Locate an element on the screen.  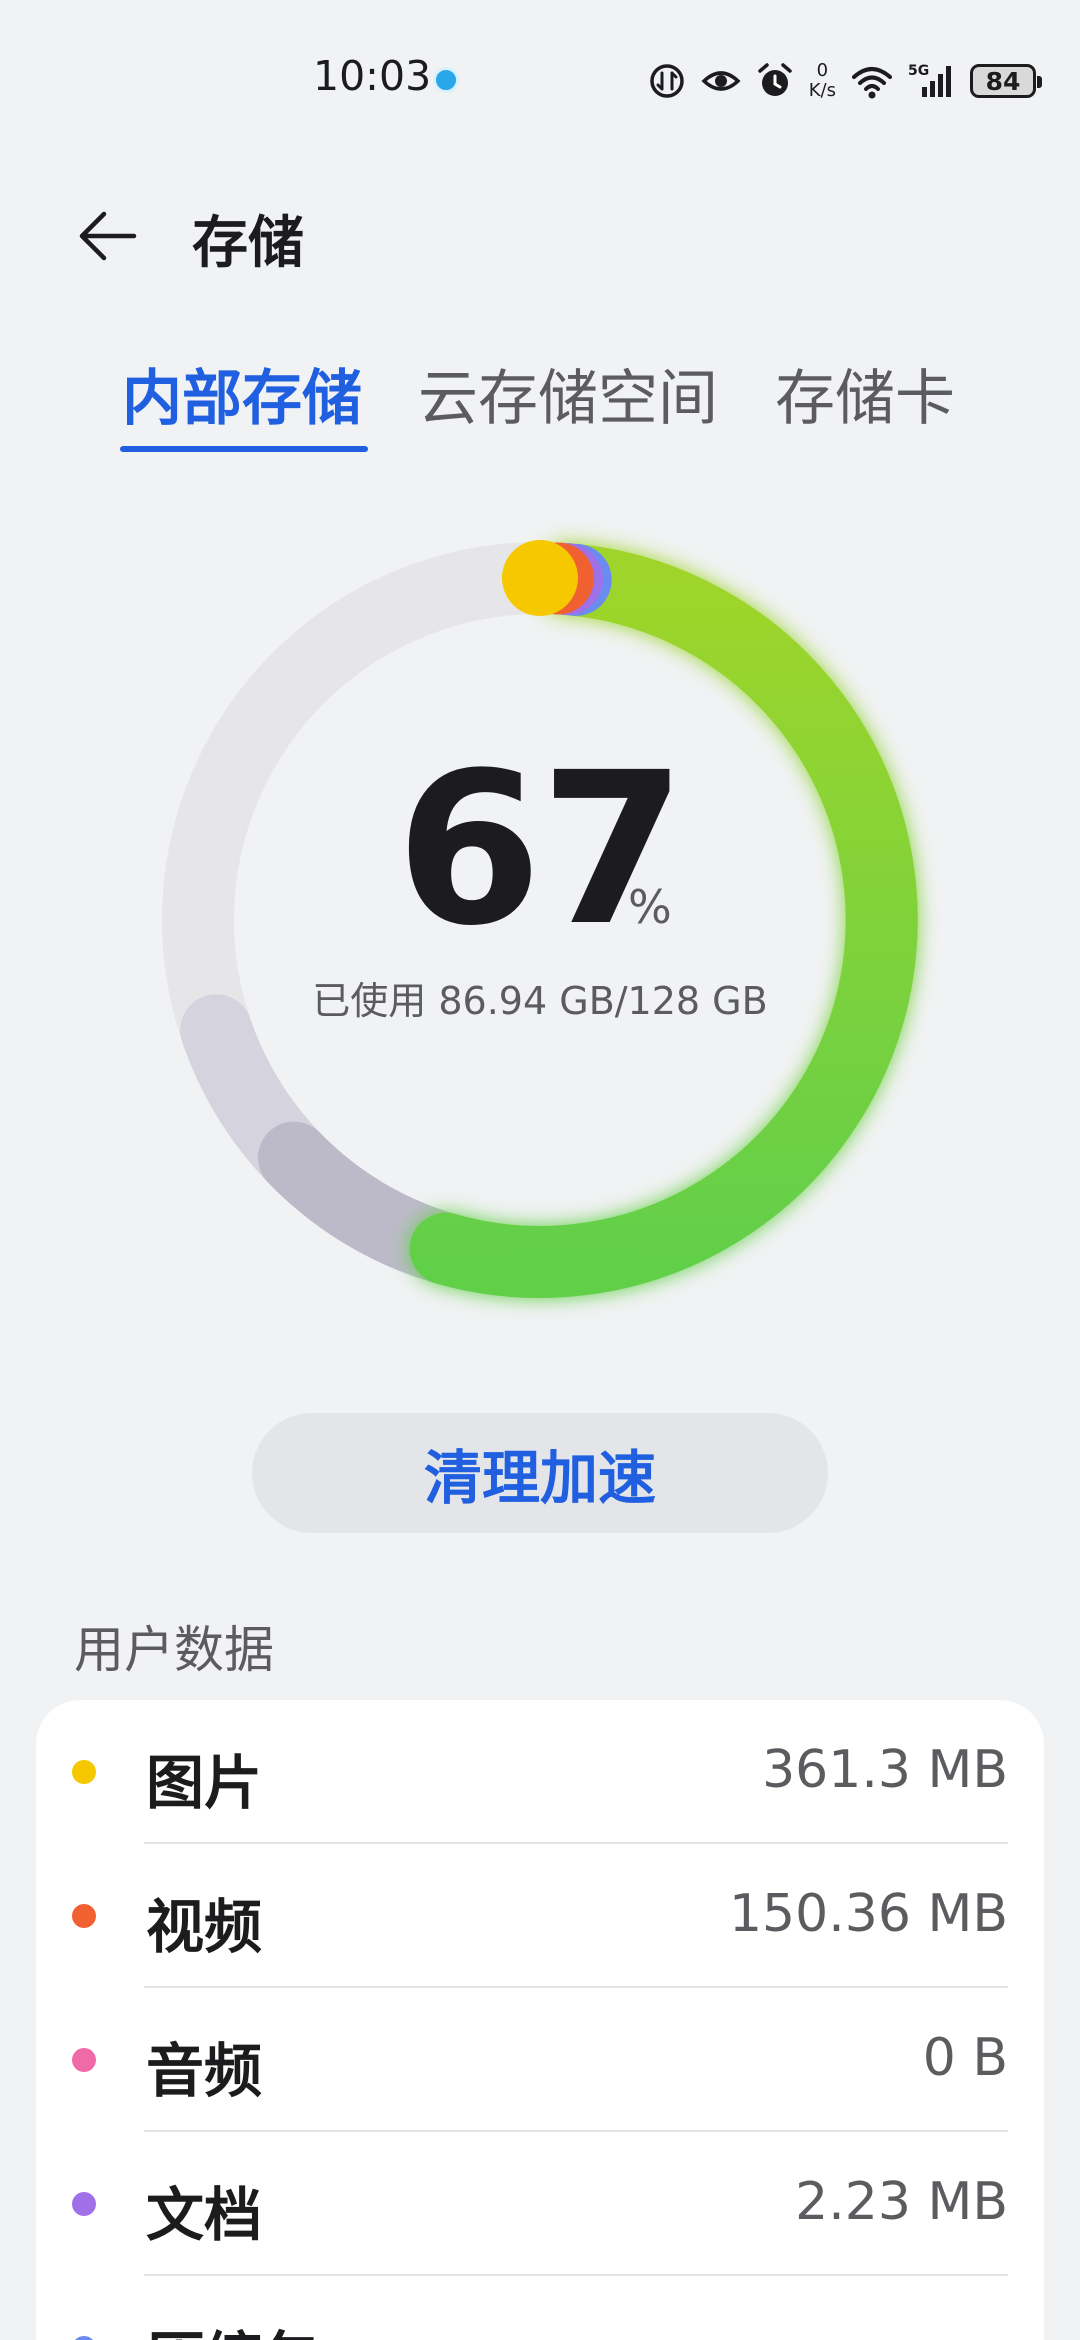
tab-memory-card: 存储卡 is located at coordinates (865, 393).